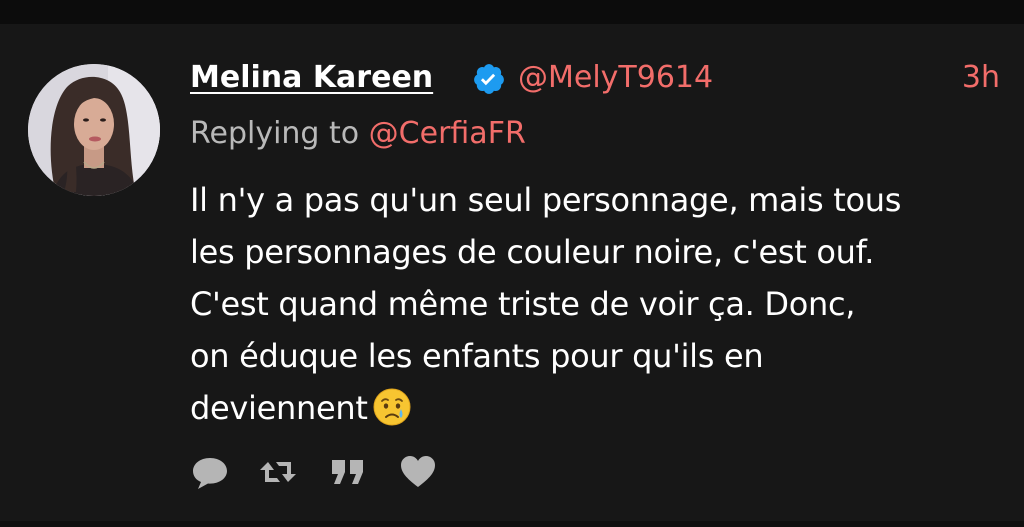 Image resolution: width=1024 pixels, height=527 pixels. What do you see at coordinates (279, 133) in the screenshot?
I see `reply-prefix: Replying to` at bounding box center [279, 133].